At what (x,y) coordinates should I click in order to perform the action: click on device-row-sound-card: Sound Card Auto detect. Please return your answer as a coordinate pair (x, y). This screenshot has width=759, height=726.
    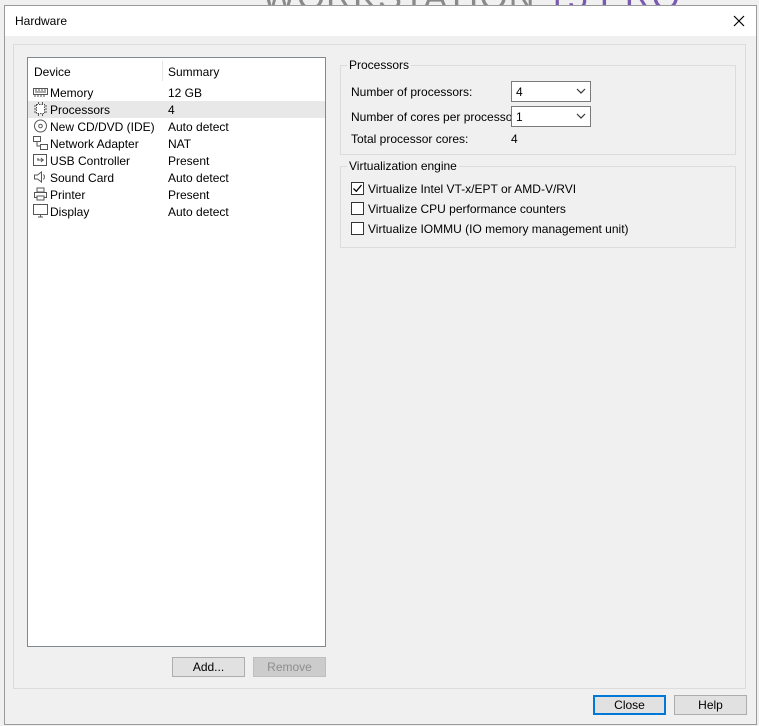
    Looking at the image, I should click on (176, 177).